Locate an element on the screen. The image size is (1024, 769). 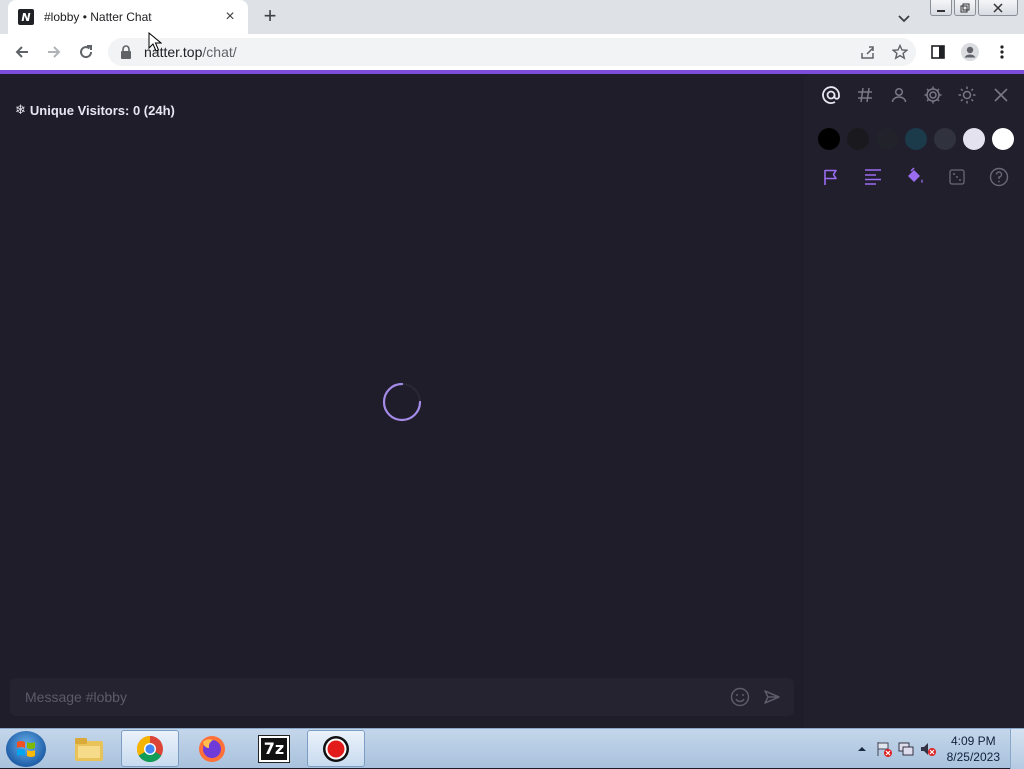
paint-bucket-icon is located at coordinates (915, 177).